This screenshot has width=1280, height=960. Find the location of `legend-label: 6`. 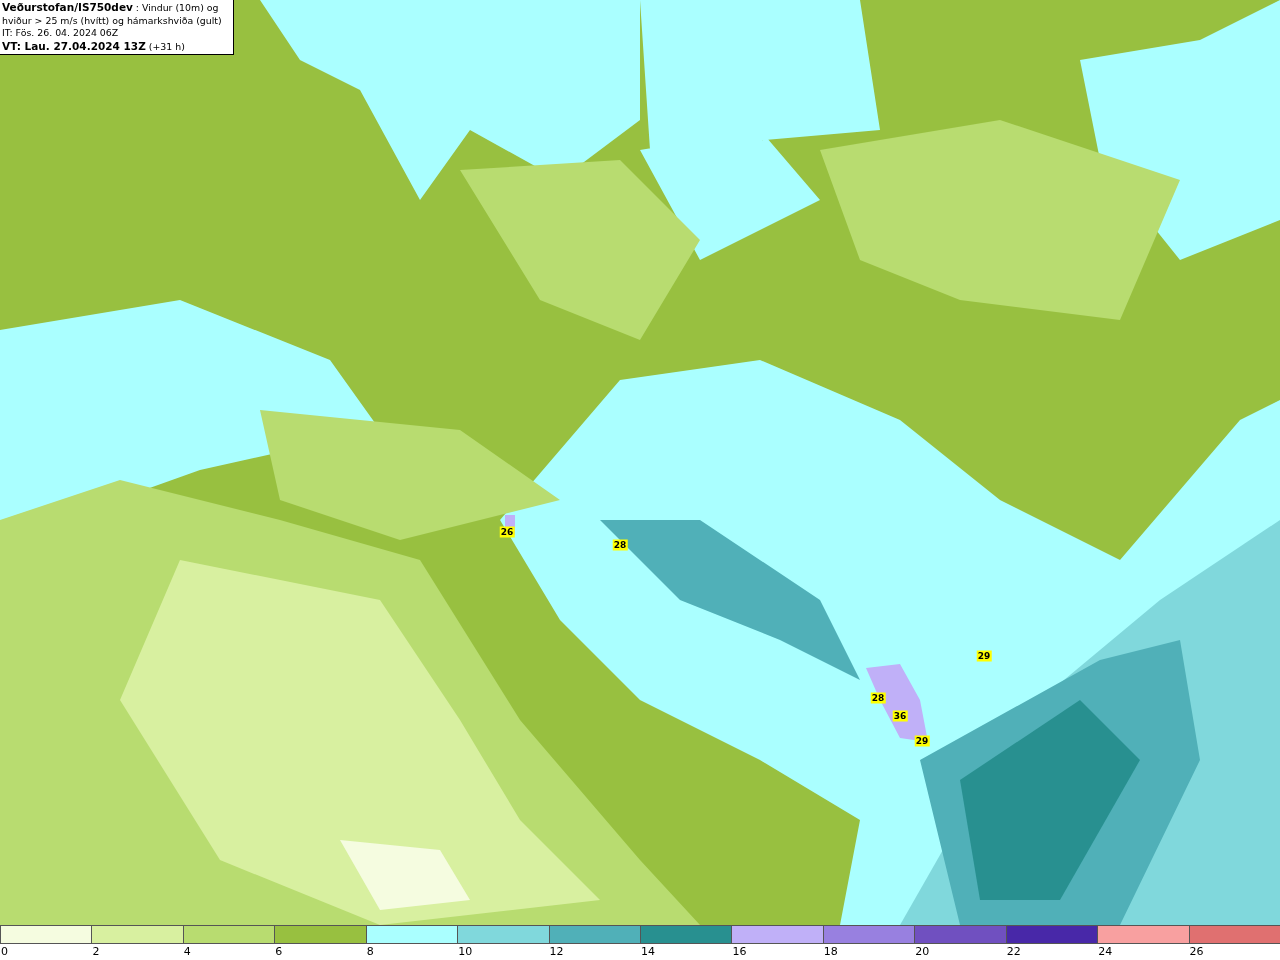

legend-label: 6 is located at coordinates (278, 951).